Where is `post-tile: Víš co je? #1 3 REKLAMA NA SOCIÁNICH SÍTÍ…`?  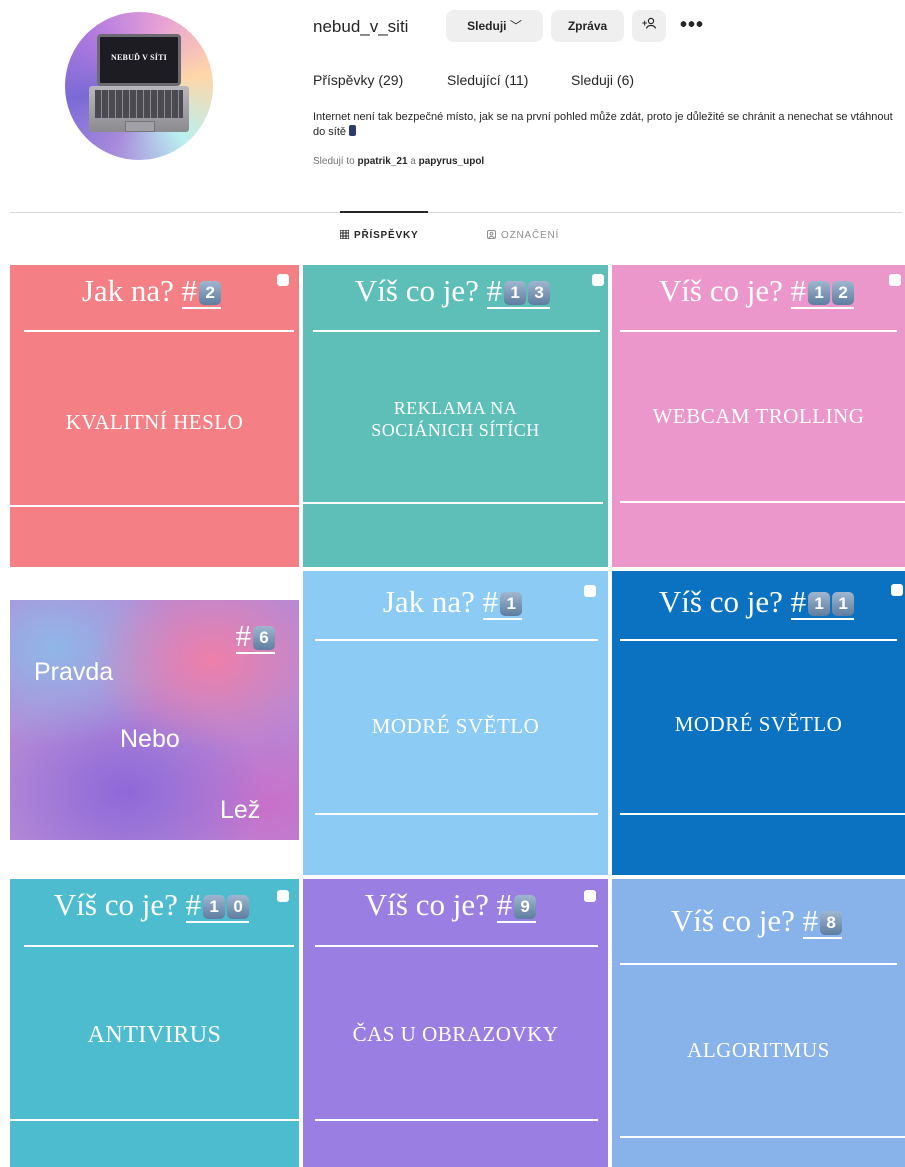 post-tile: Víš co je? #1 3 REKLAMA NA SOCIÁNICH SÍTÍ… is located at coordinates (455, 416).